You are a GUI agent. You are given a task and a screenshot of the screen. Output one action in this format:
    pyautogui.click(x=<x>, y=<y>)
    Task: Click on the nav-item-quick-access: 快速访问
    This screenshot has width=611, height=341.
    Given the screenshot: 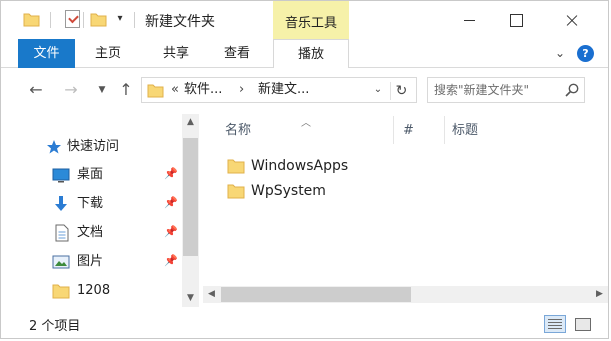 What is the action you would take?
    pyautogui.click(x=91, y=147)
    